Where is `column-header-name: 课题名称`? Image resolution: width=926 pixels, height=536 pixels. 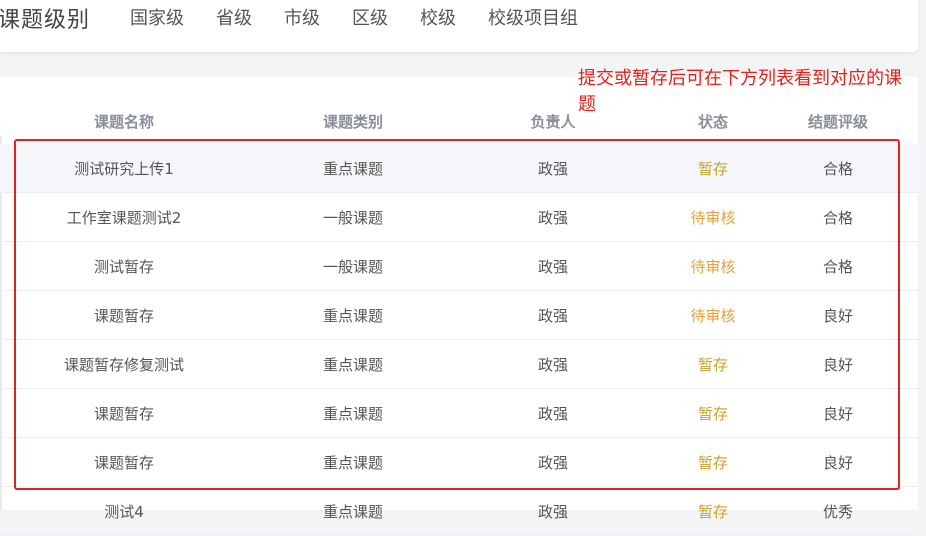
column-header-name: 课题名称 is located at coordinates (124, 122).